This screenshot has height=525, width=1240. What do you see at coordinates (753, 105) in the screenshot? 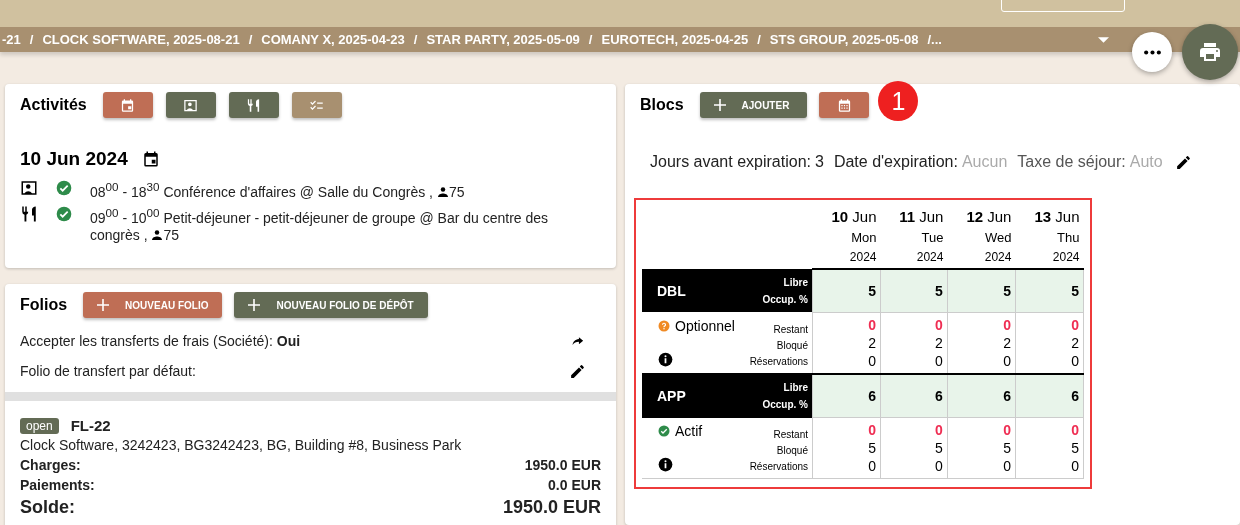
I see `add-button: AJOUTER` at bounding box center [753, 105].